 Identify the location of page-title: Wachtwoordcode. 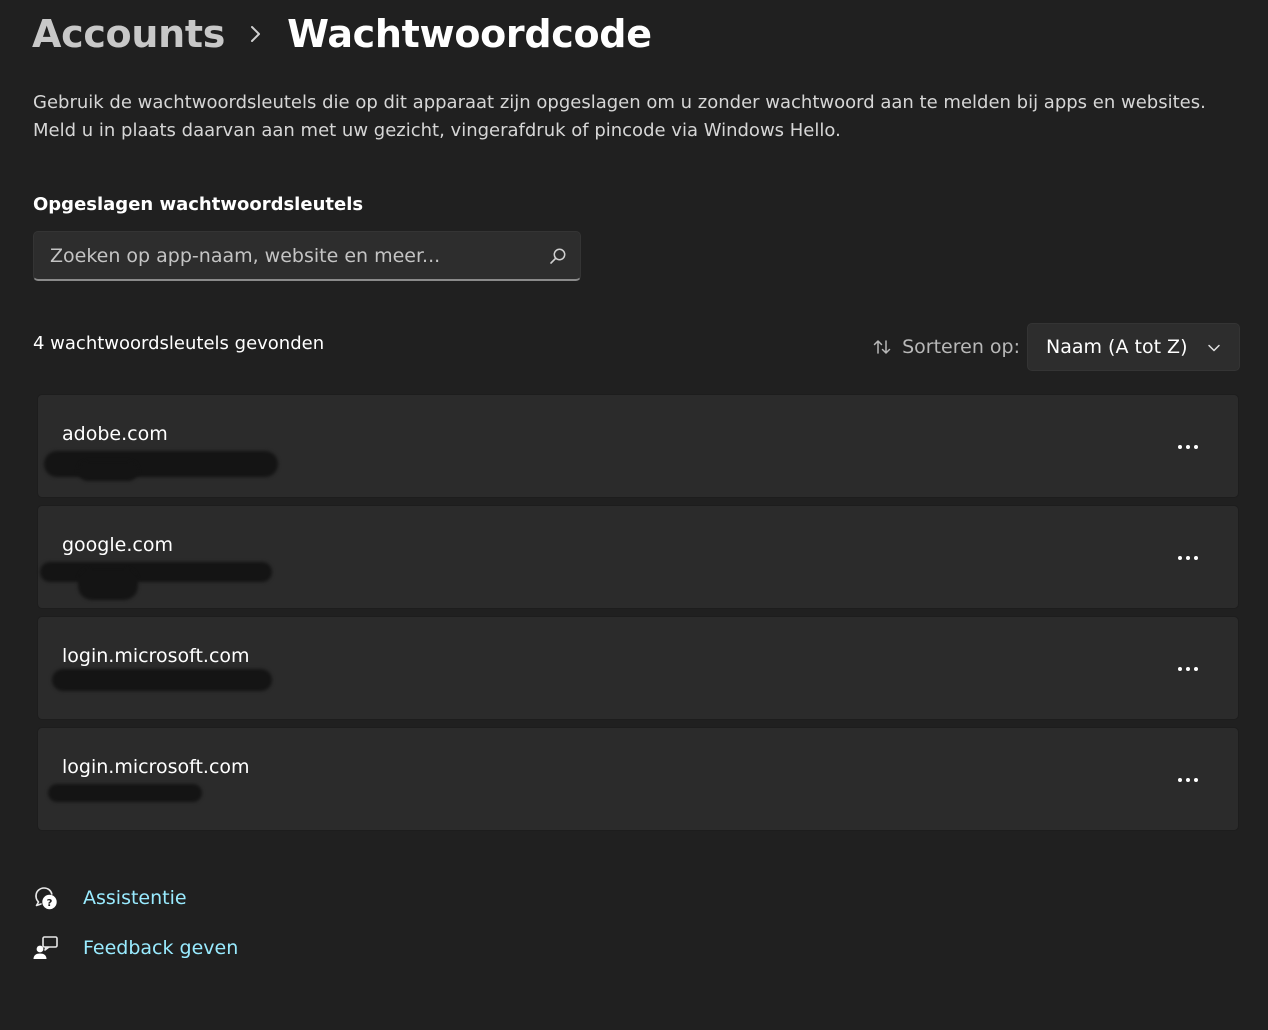
(469, 34).